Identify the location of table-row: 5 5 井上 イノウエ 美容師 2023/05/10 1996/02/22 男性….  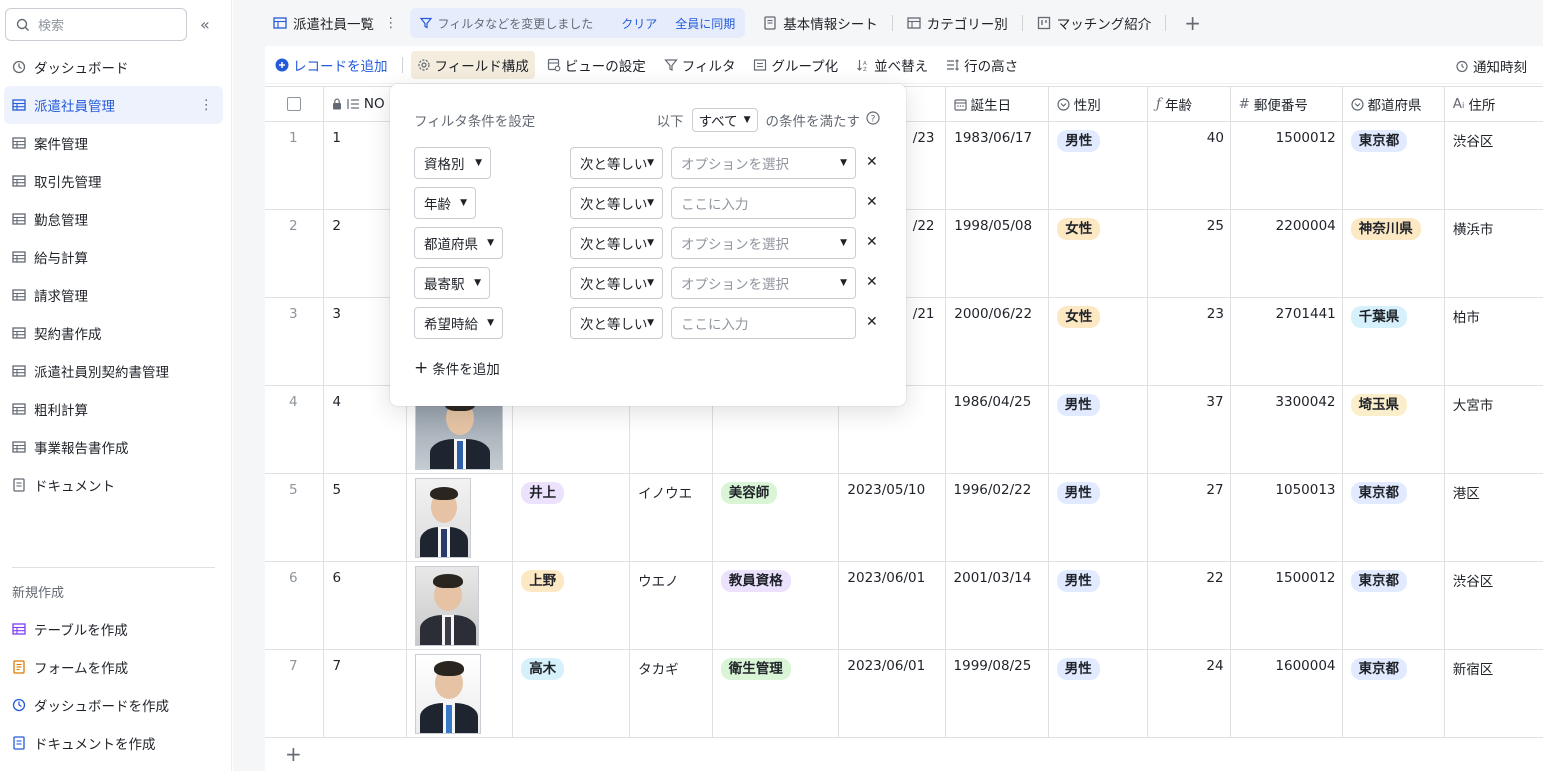
(904, 518).